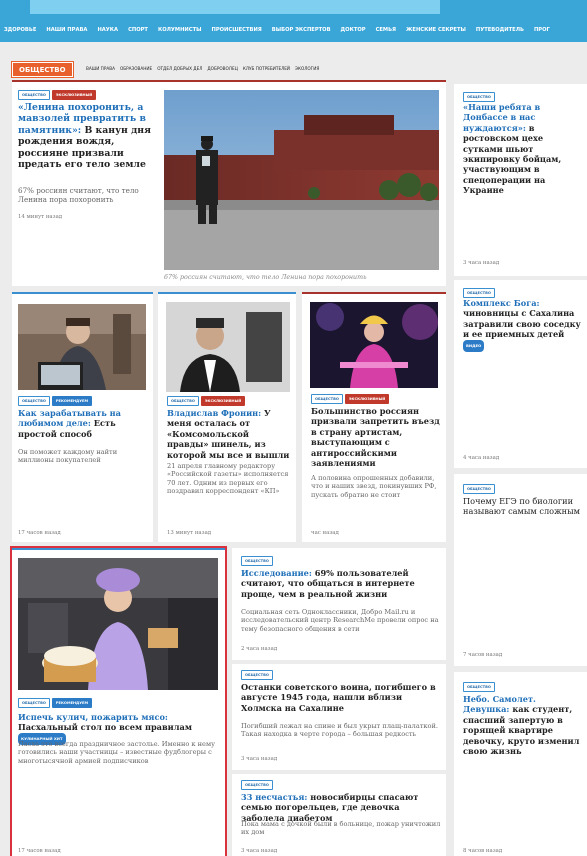 Image resolution: width=587 pixels, height=856 pixels. What do you see at coordinates (483, 851) in the screenshot?
I see `side-time: 8 часов назад` at bounding box center [483, 851].